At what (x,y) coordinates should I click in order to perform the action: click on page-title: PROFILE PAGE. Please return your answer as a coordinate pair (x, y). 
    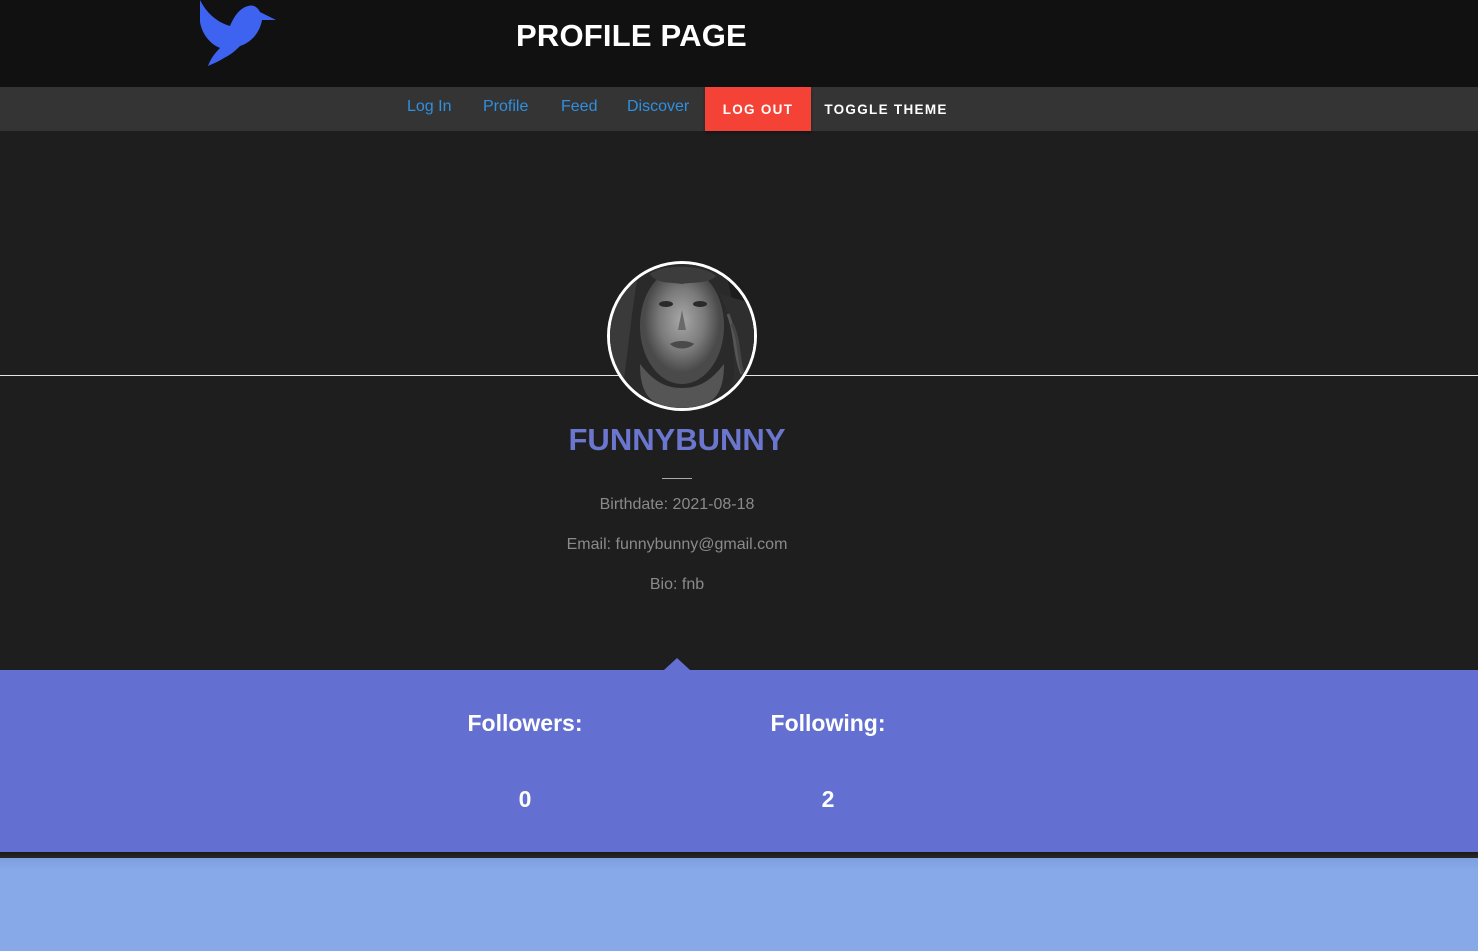
    Looking at the image, I should click on (631, 35).